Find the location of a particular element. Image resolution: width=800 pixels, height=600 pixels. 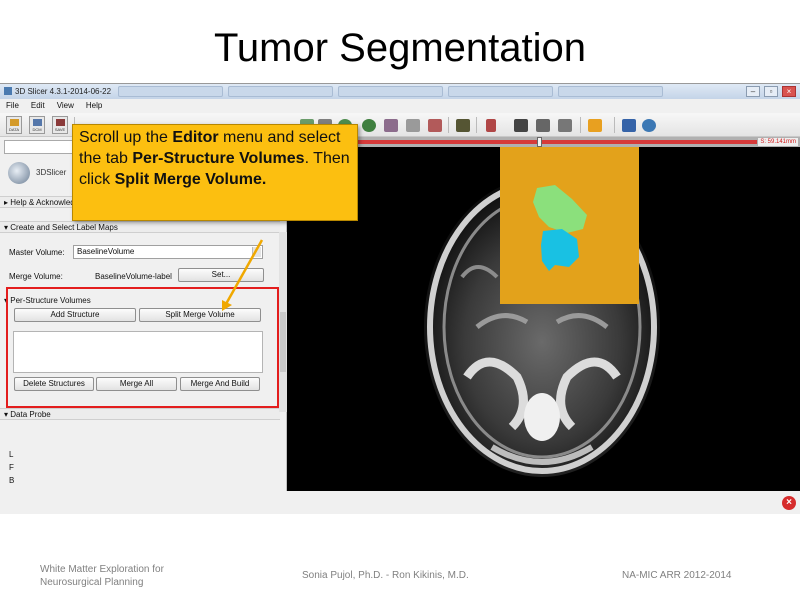

slice-offset-value: S: 59.141mm is located at coordinates (778, 142).